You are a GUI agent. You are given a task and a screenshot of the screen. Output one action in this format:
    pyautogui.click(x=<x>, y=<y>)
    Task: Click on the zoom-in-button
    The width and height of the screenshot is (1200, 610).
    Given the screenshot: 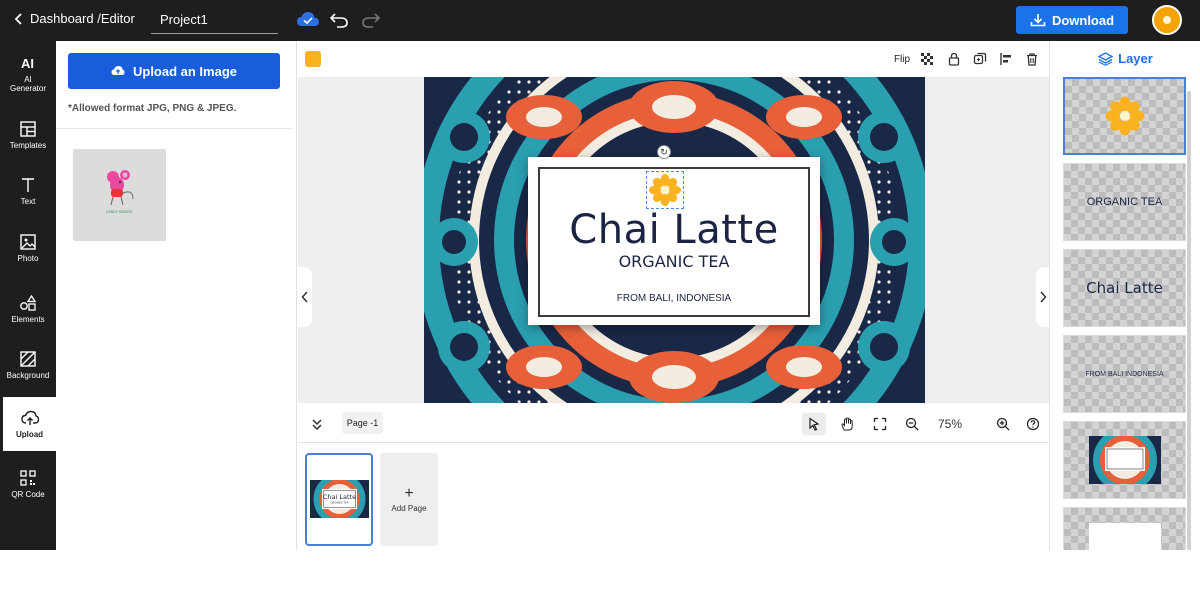 What is the action you would take?
    pyautogui.click(x=1003, y=424)
    